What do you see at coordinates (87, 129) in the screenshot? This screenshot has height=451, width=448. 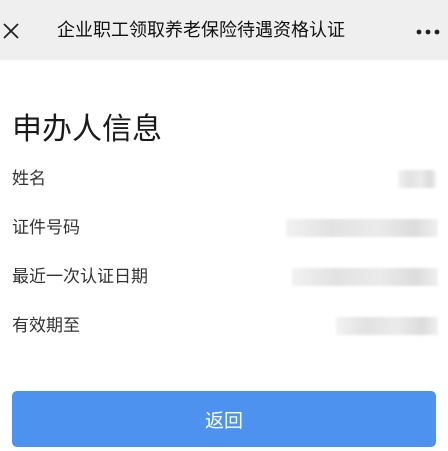 I see `section-title: 申办人信息` at bounding box center [87, 129].